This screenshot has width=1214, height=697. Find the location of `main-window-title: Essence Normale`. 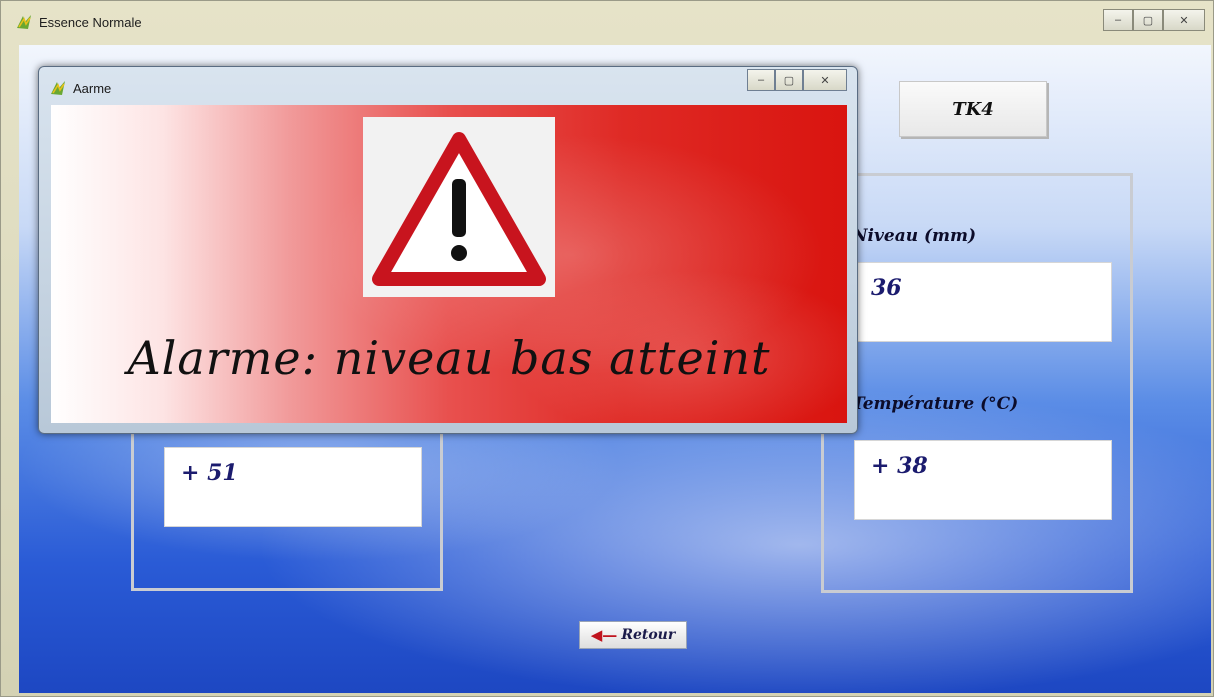

main-window-title: Essence Normale is located at coordinates (90, 22).